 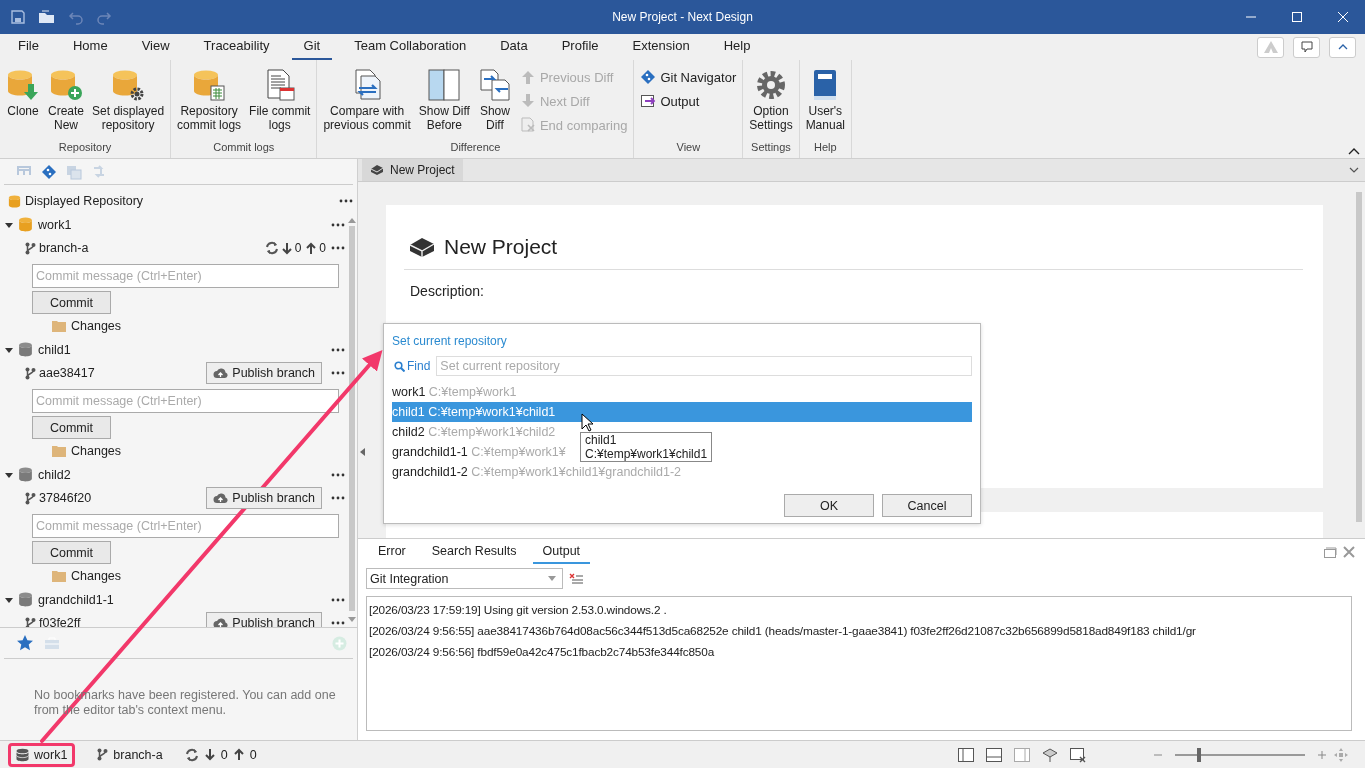 What do you see at coordinates (18, 17) in the screenshot?
I see `save-icon` at bounding box center [18, 17].